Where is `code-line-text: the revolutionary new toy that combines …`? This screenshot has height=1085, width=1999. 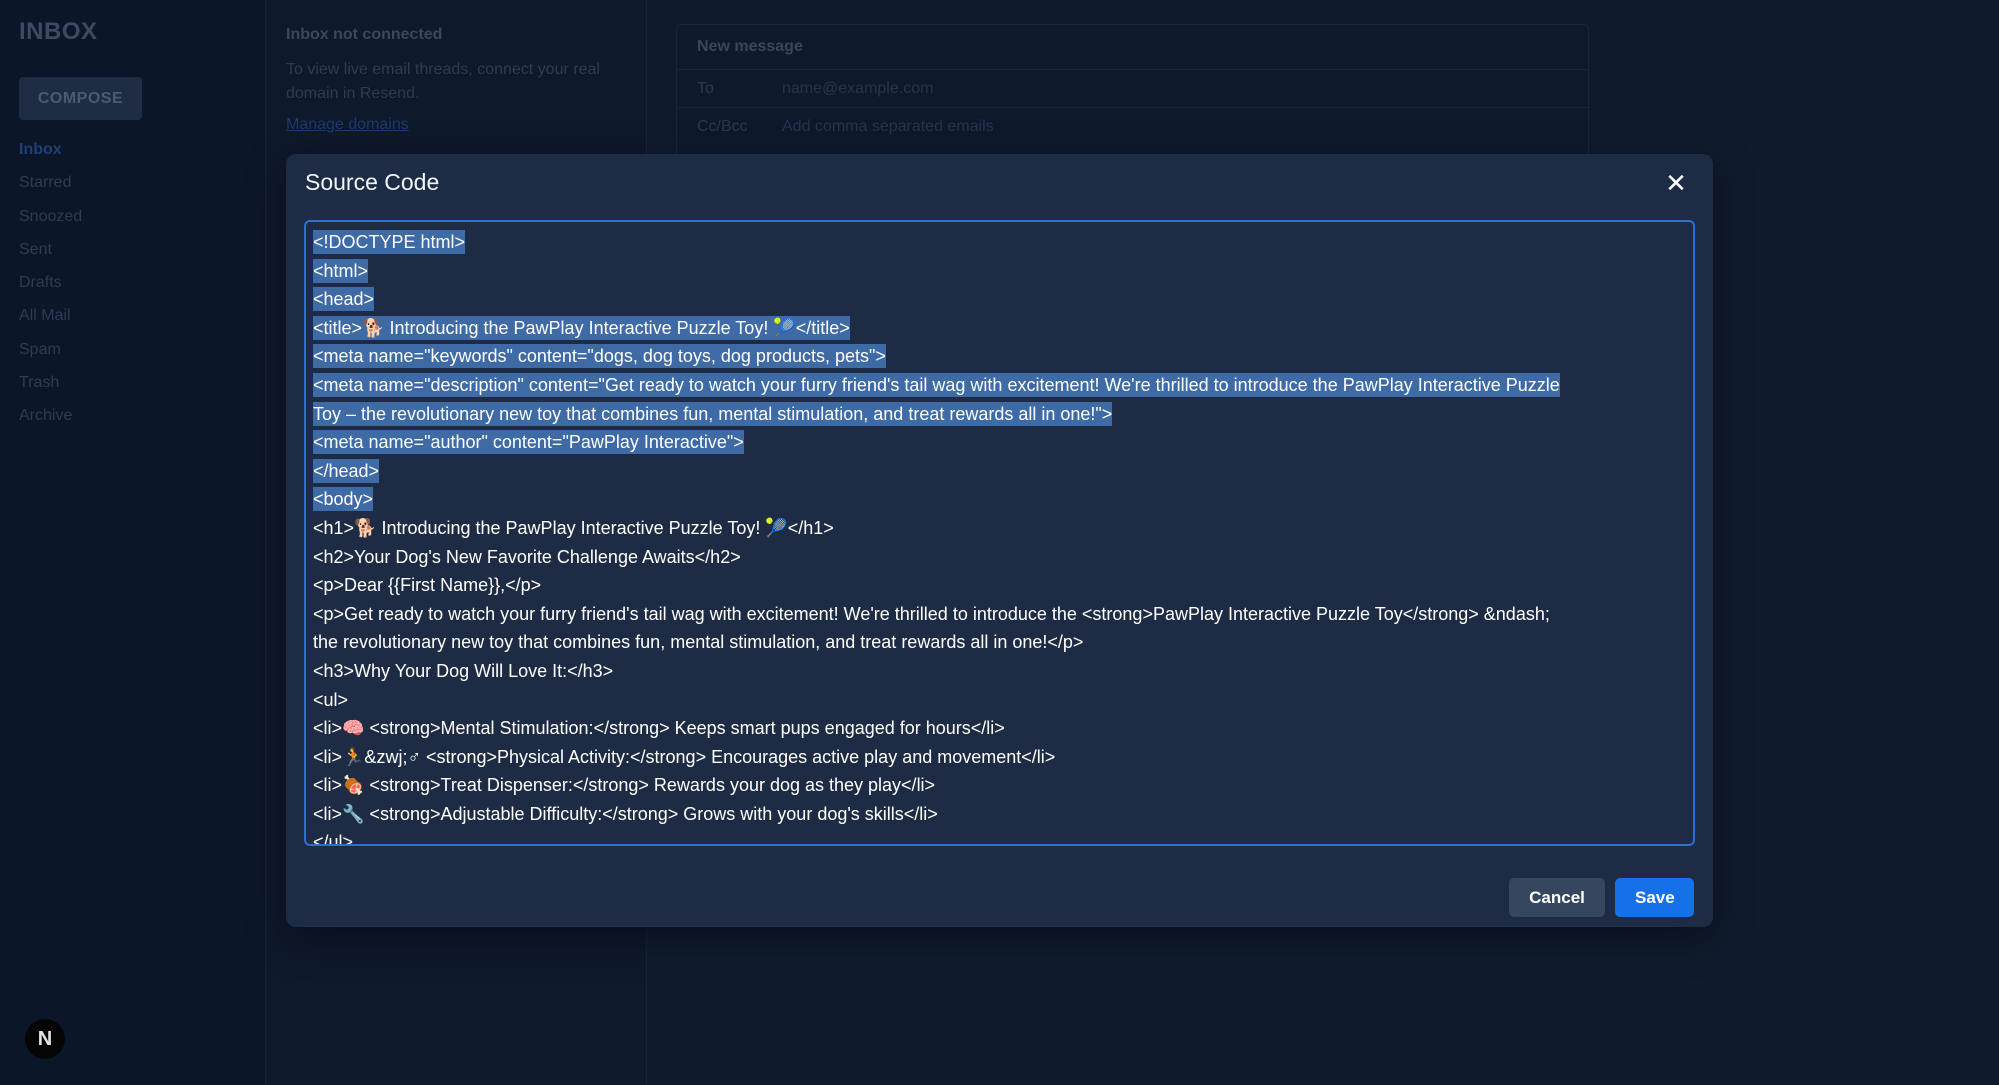 code-line-text: the revolutionary new toy that combines … is located at coordinates (698, 642).